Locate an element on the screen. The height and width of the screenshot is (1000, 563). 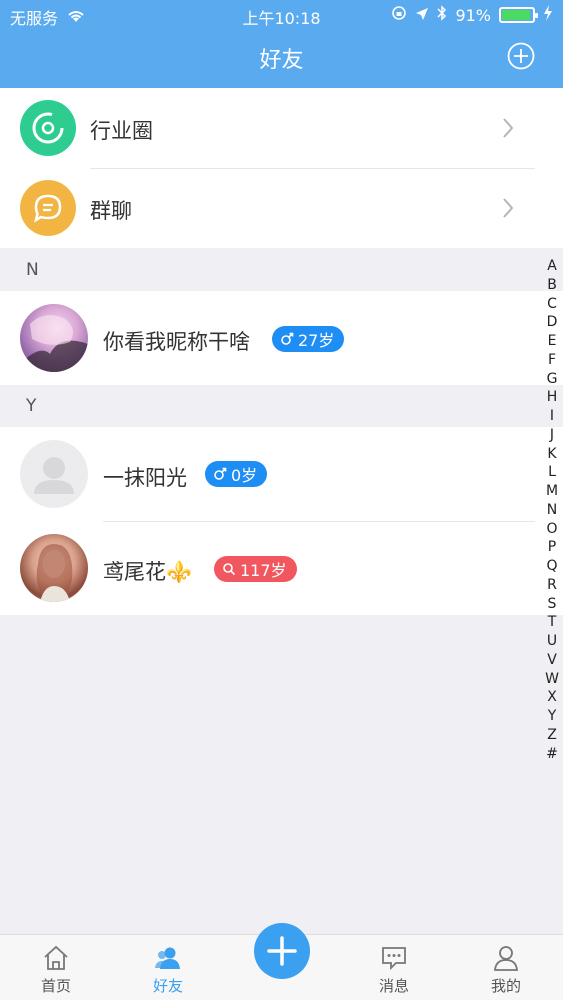
battery-percent: 91% is located at coordinates (473, 15).